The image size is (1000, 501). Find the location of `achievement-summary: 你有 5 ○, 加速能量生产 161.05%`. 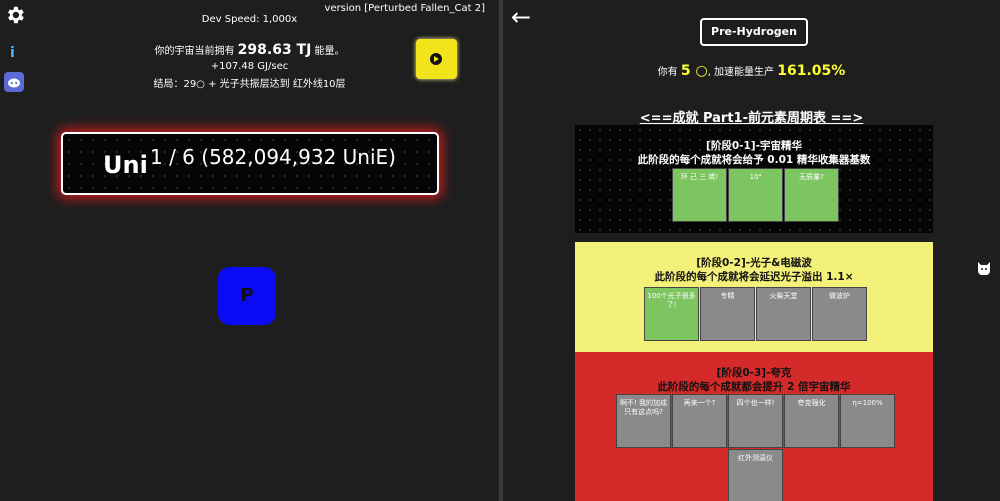

achievement-summary: 你有 5 ○, 加速能量生产 161.05% is located at coordinates (751, 71).